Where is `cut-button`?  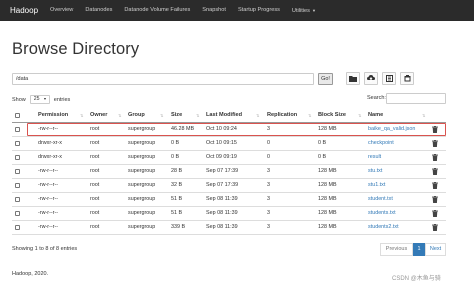 cut-button is located at coordinates (389, 78).